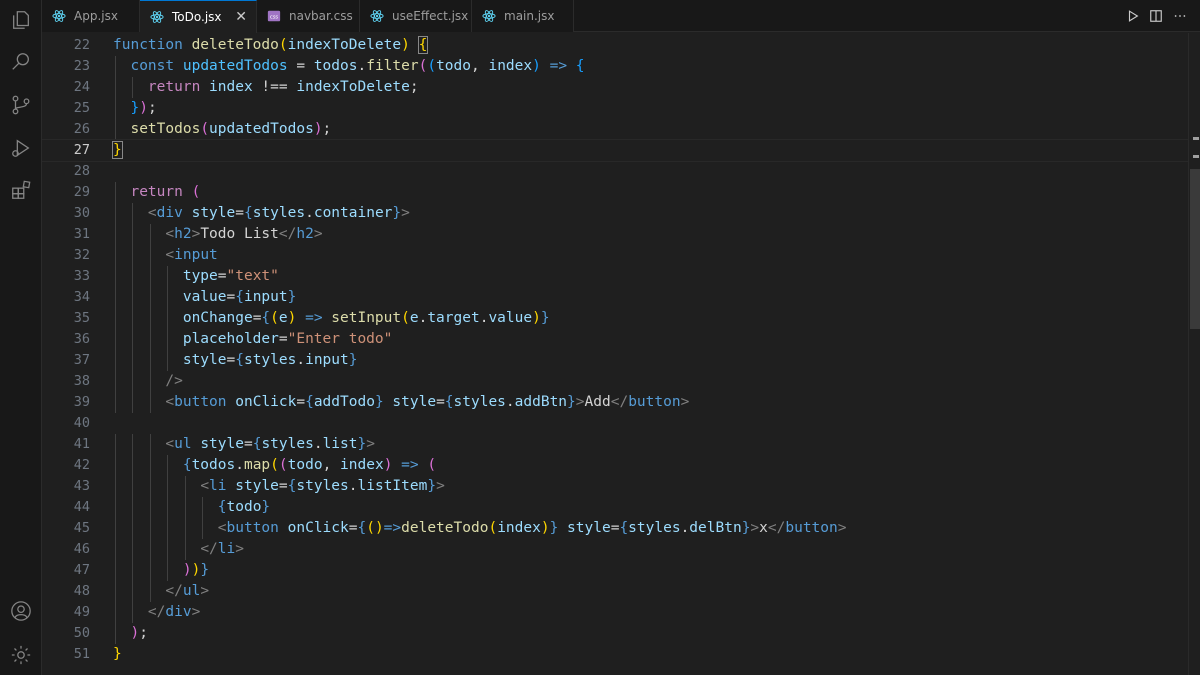 The image size is (1200, 675). I want to click on code-line: 51}, so click(615, 654).